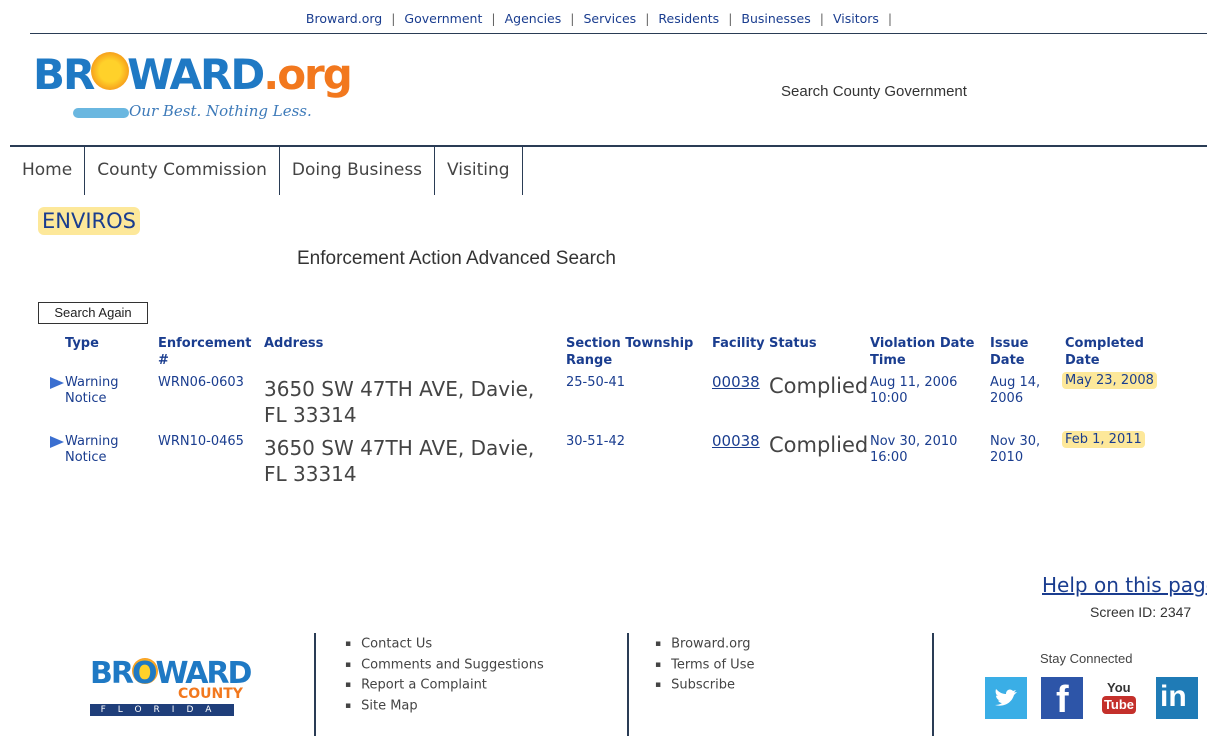  What do you see at coordinates (618, 33) in the screenshot?
I see `top-divider` at bounding box center [618, 33].